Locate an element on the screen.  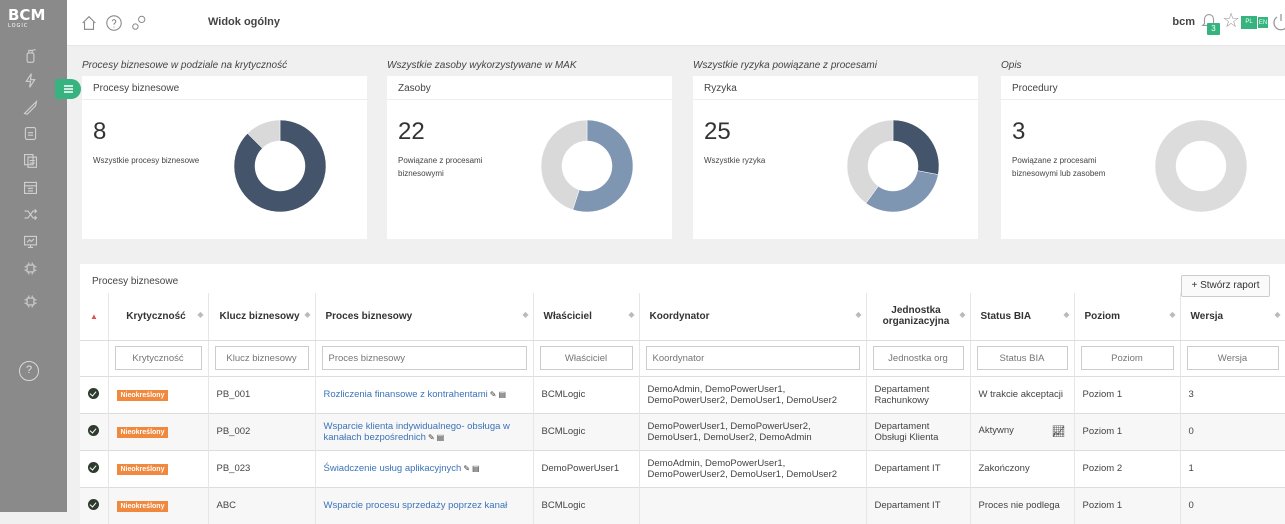
criticality-cell: Nieokreślony is located at coordinates (158, 468).